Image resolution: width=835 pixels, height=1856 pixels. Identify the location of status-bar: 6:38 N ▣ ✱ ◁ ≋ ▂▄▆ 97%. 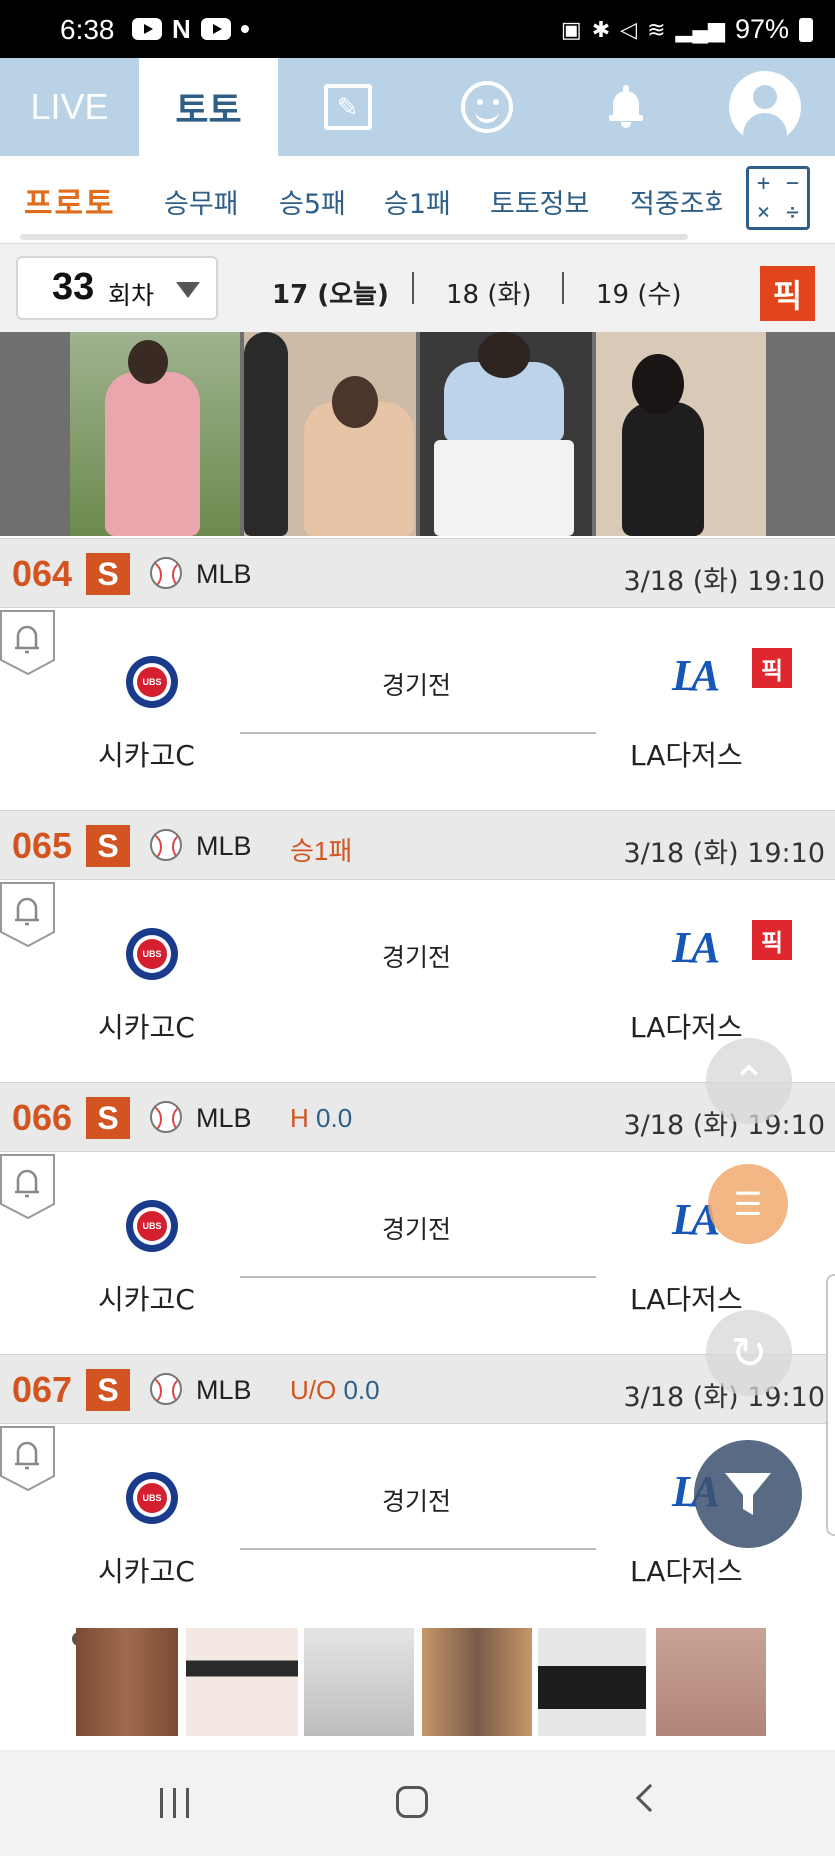
(417, 29).